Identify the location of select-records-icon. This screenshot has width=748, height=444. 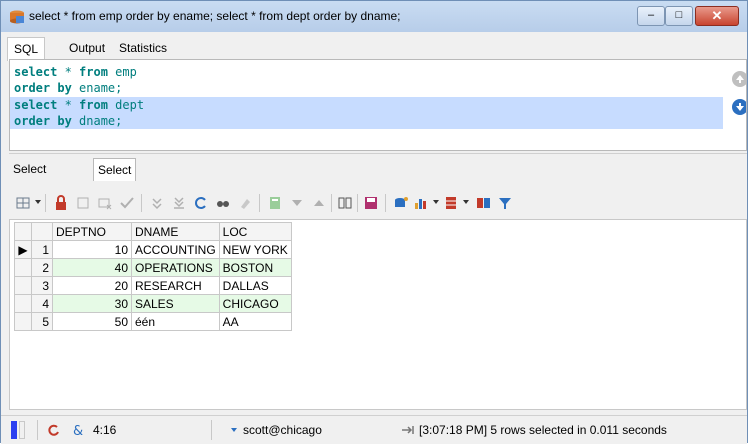
(23, 203).